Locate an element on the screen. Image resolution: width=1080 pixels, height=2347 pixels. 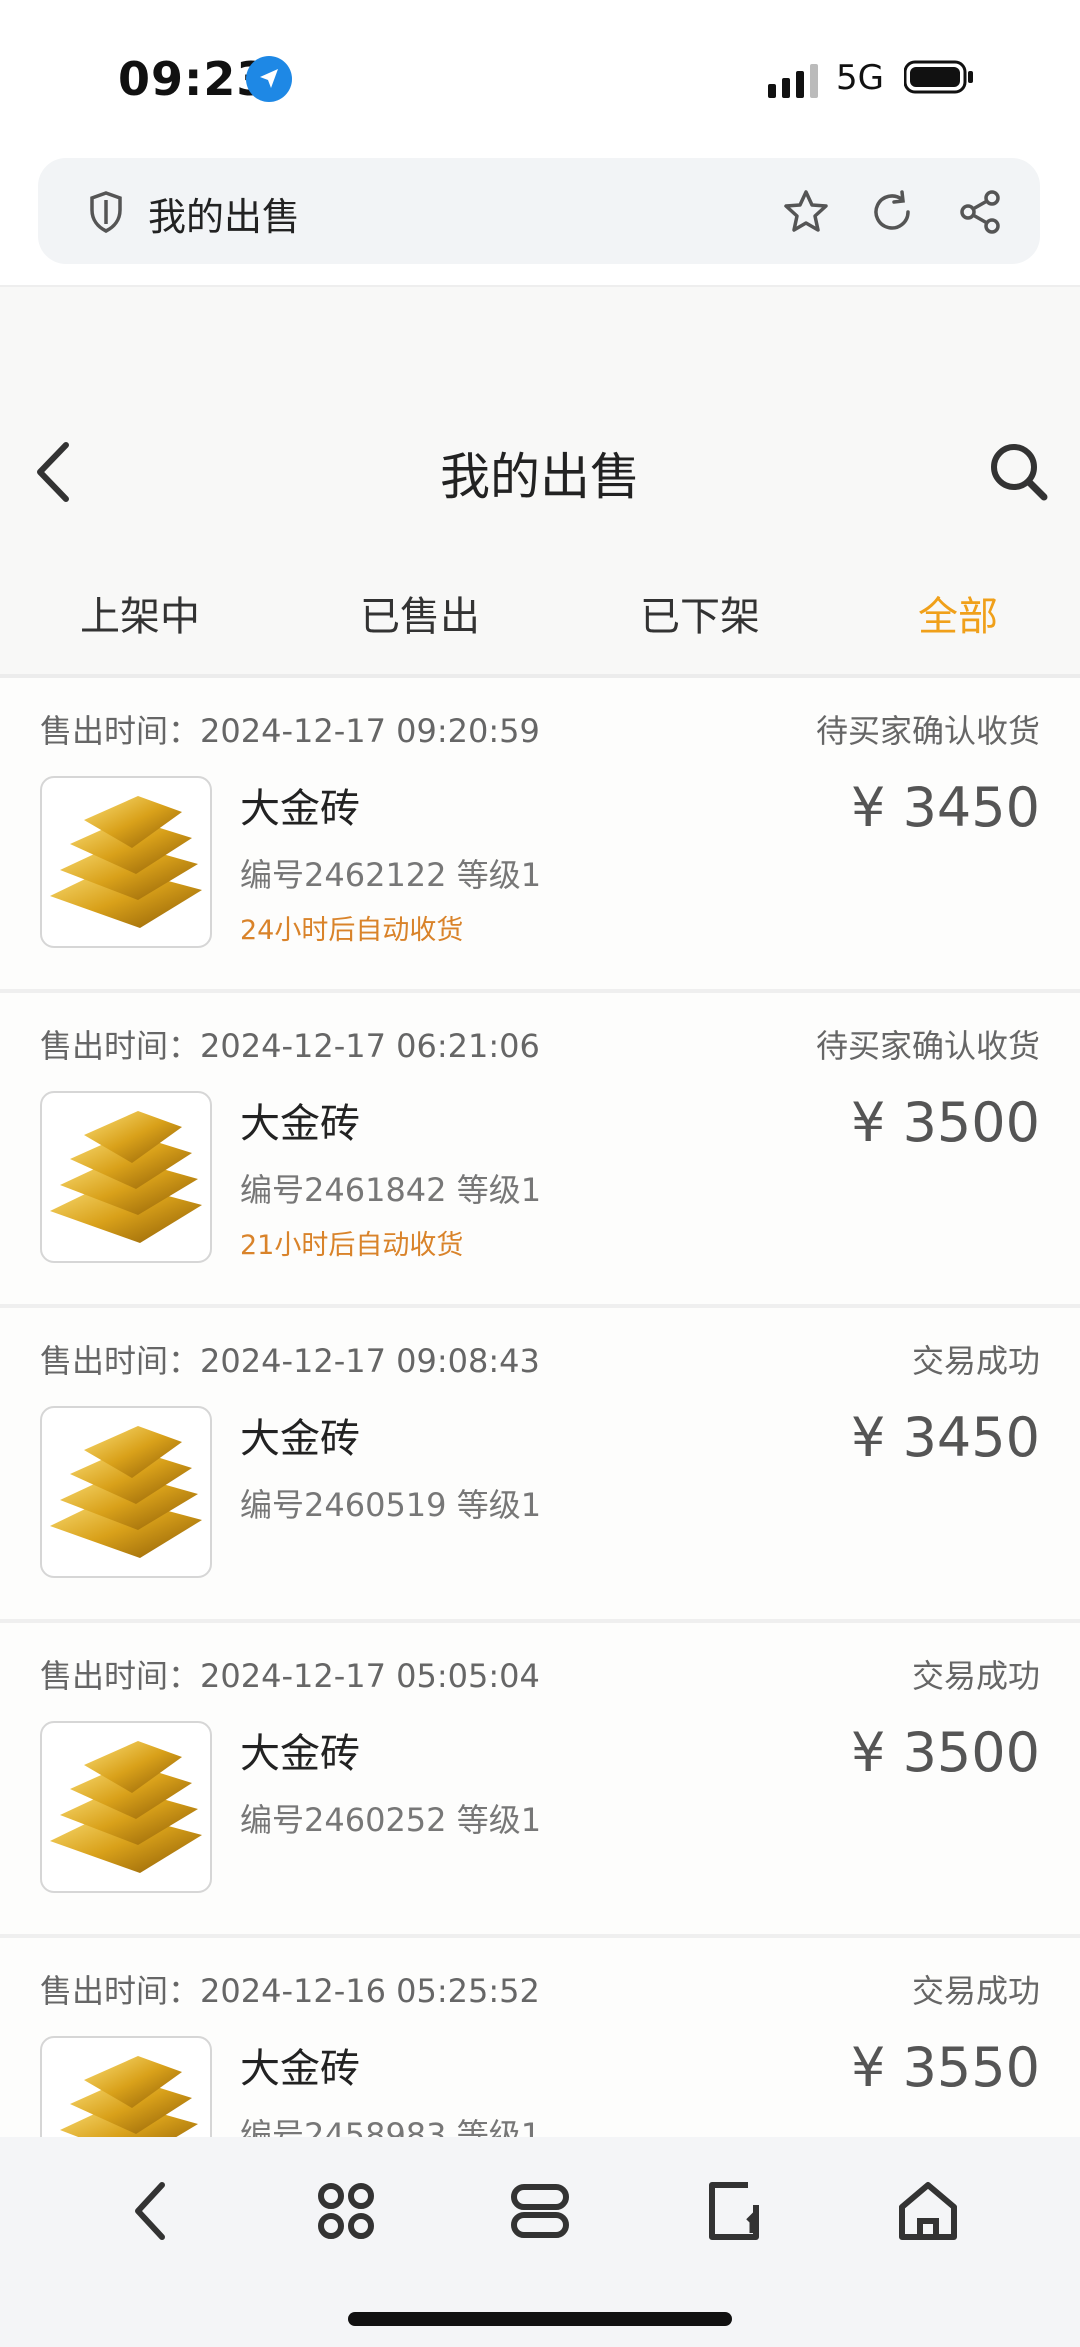
tab-delisted: 已下架 is located at coordinates (700, 613).